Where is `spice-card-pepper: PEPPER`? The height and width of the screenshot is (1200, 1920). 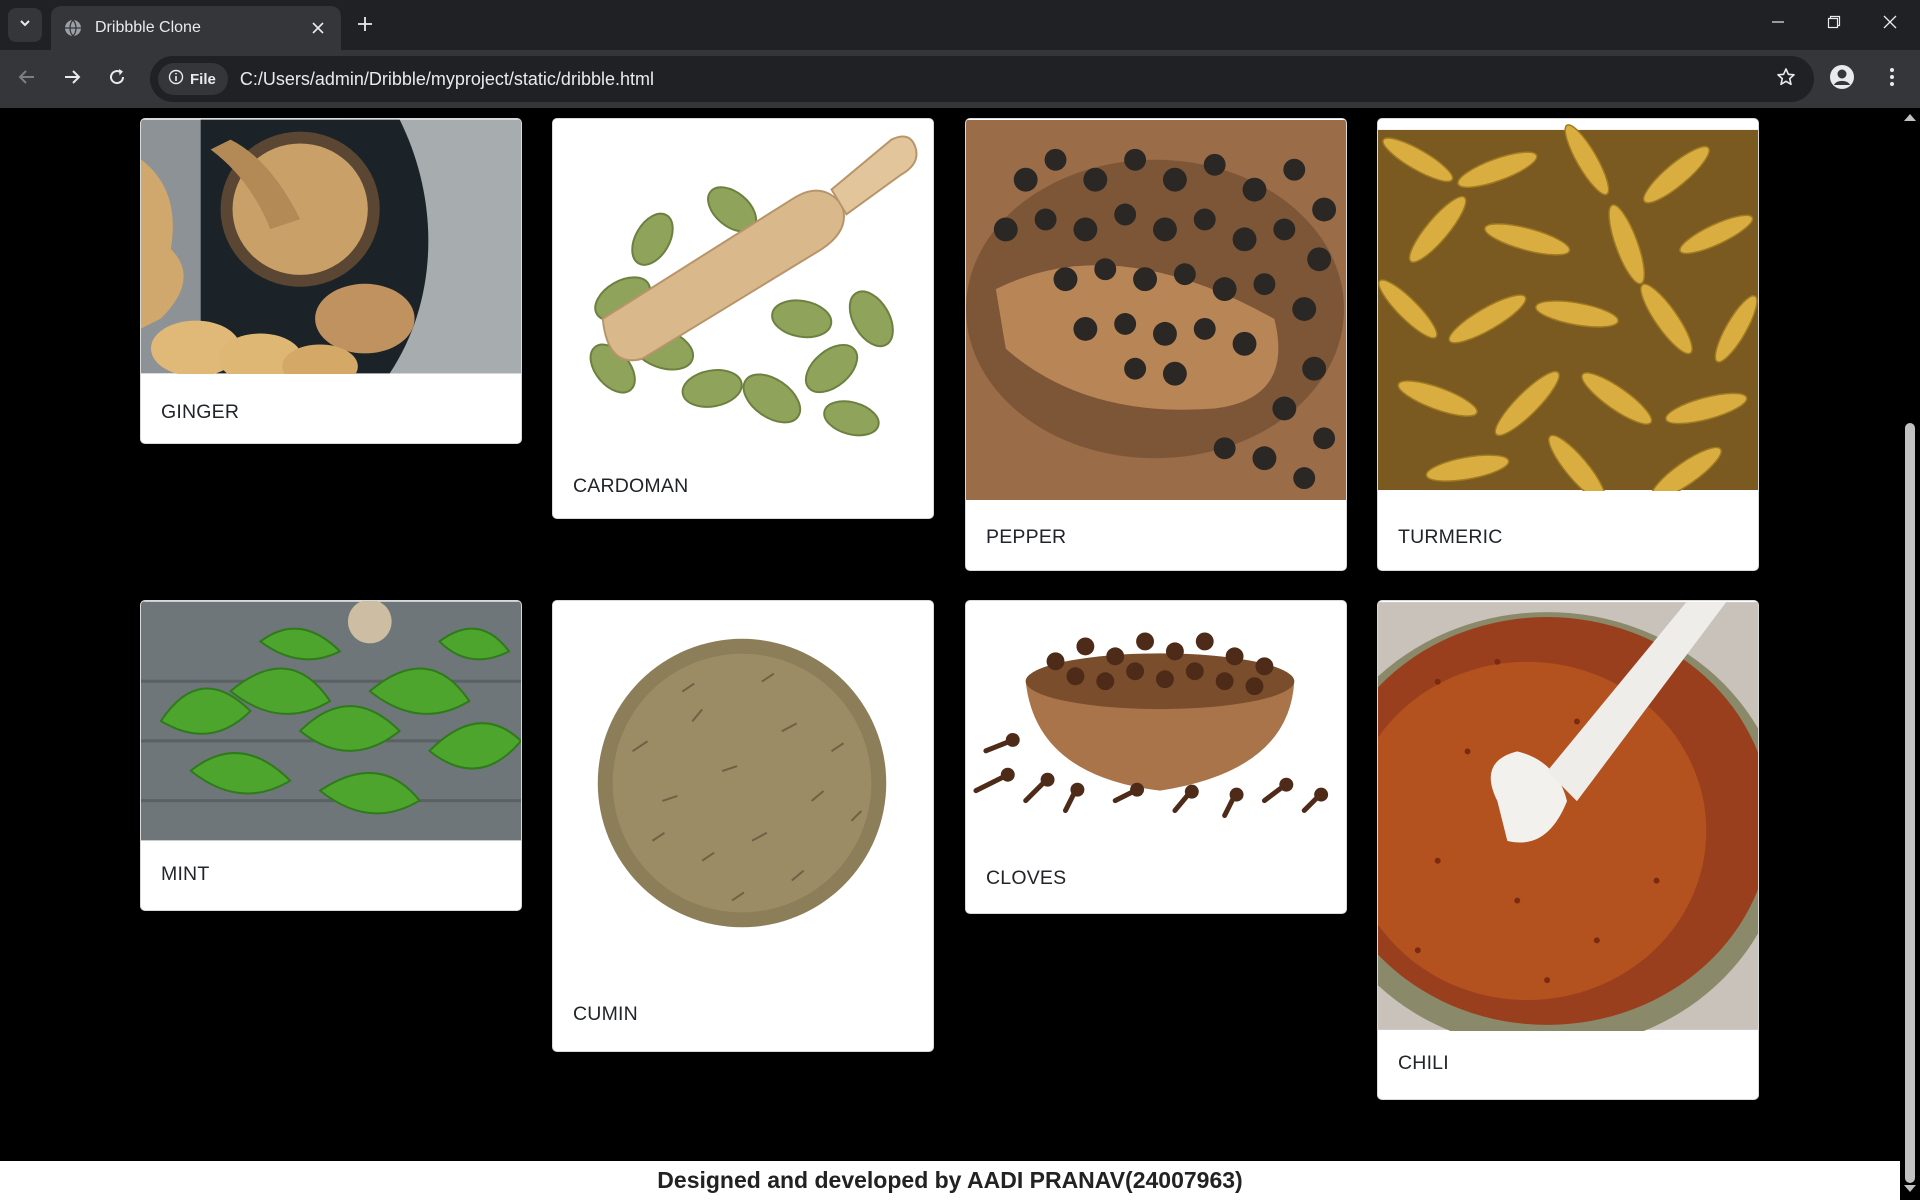
spice-card-pepper: PEPPER is located at coordinates (1156, 344).